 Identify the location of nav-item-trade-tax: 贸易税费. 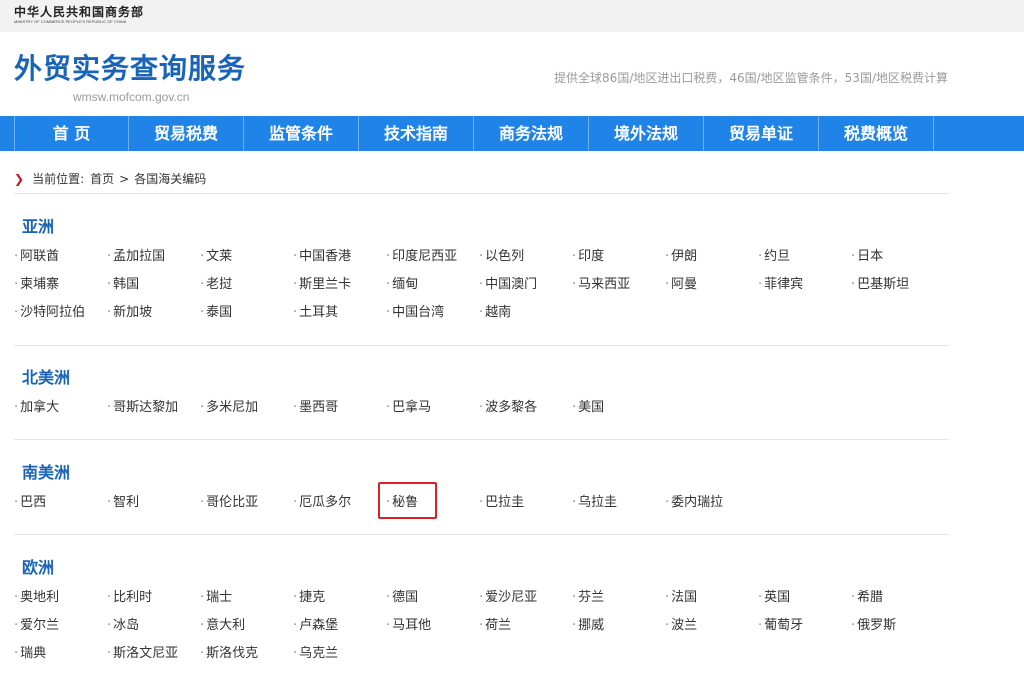
(186, 133).